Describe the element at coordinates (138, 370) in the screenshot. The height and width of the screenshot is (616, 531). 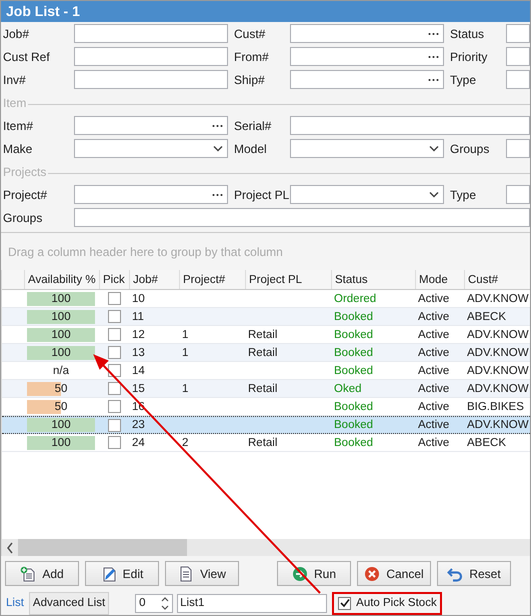
I see `table-cell: 14` at that location.